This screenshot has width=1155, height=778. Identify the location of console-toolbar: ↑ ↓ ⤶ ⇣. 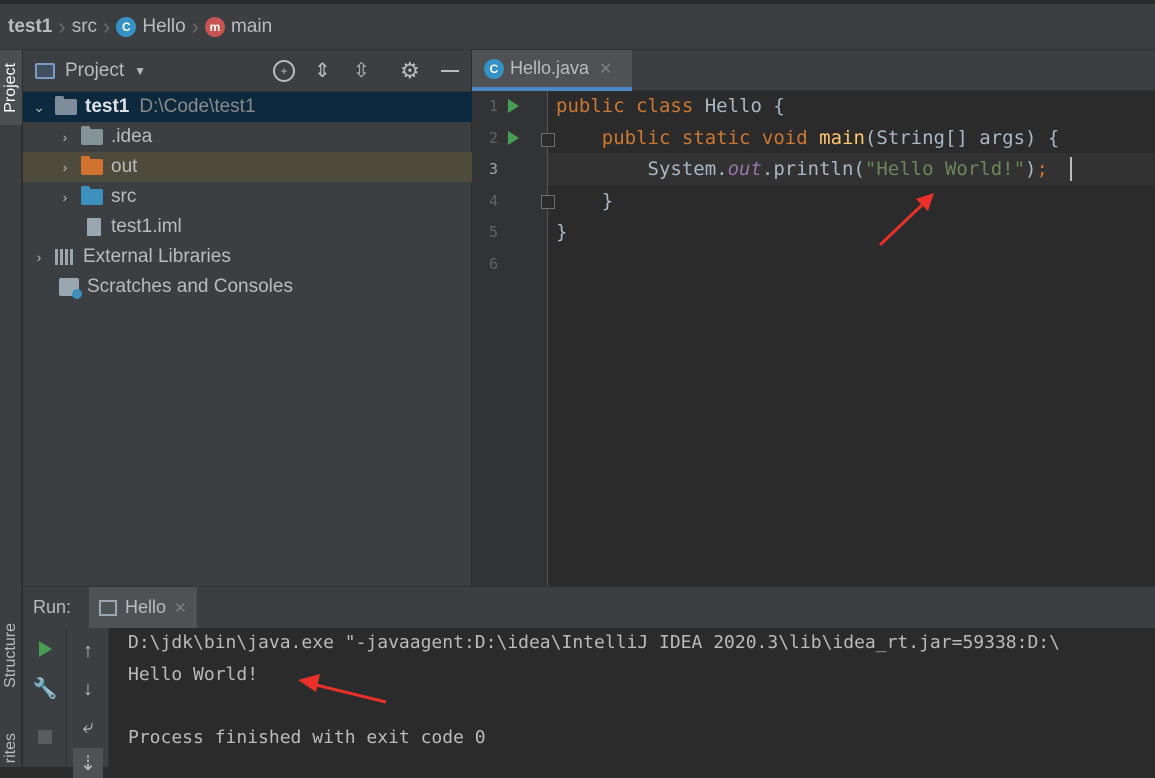
(88, 703).